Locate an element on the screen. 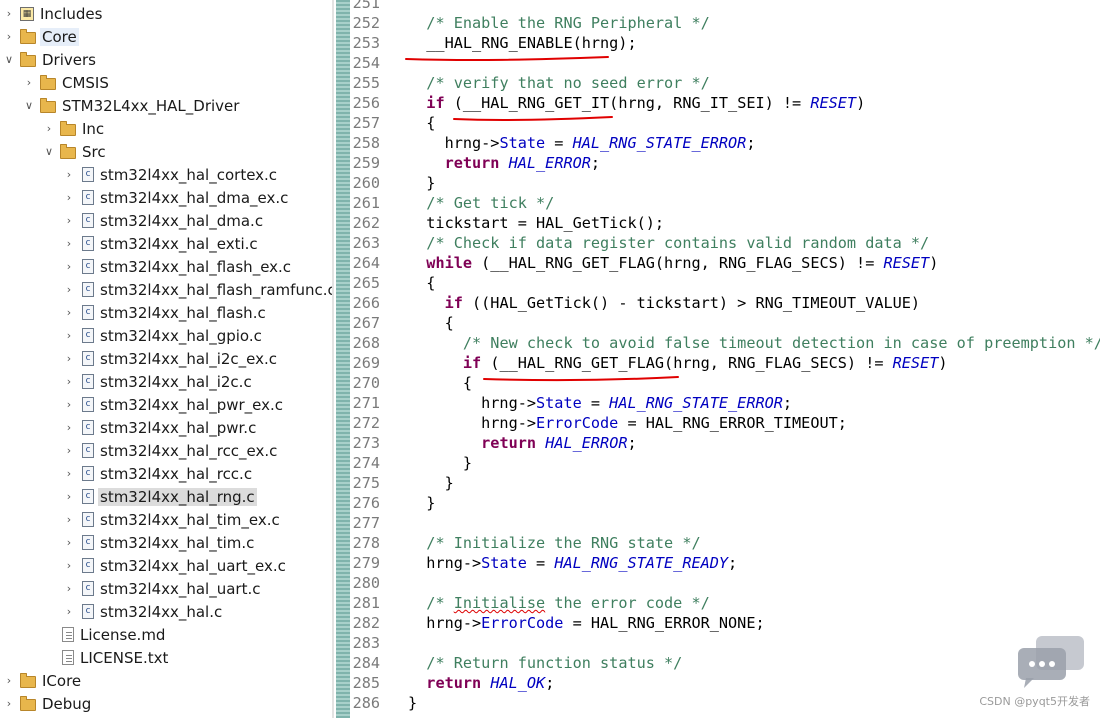 The height and width of the screenshot is (718, 1100). tree-item: ›LICENSE.txt is located at coordinates (106, 657).